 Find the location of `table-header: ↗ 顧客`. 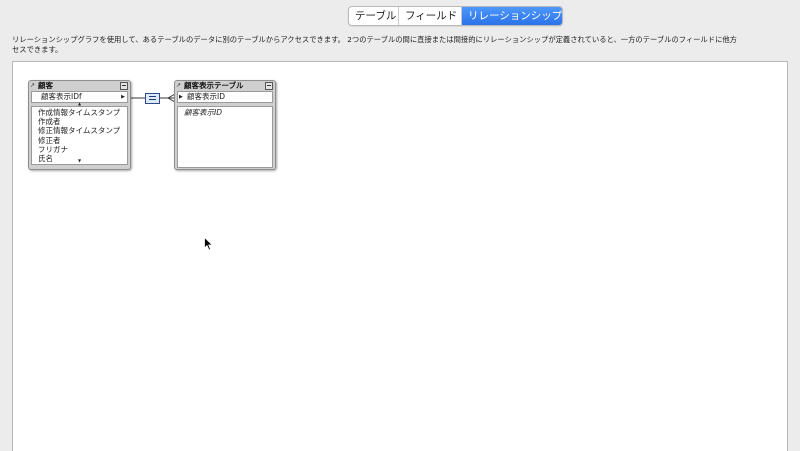

table-header: ↗ 顧客 is located at coordinates (79, 86).